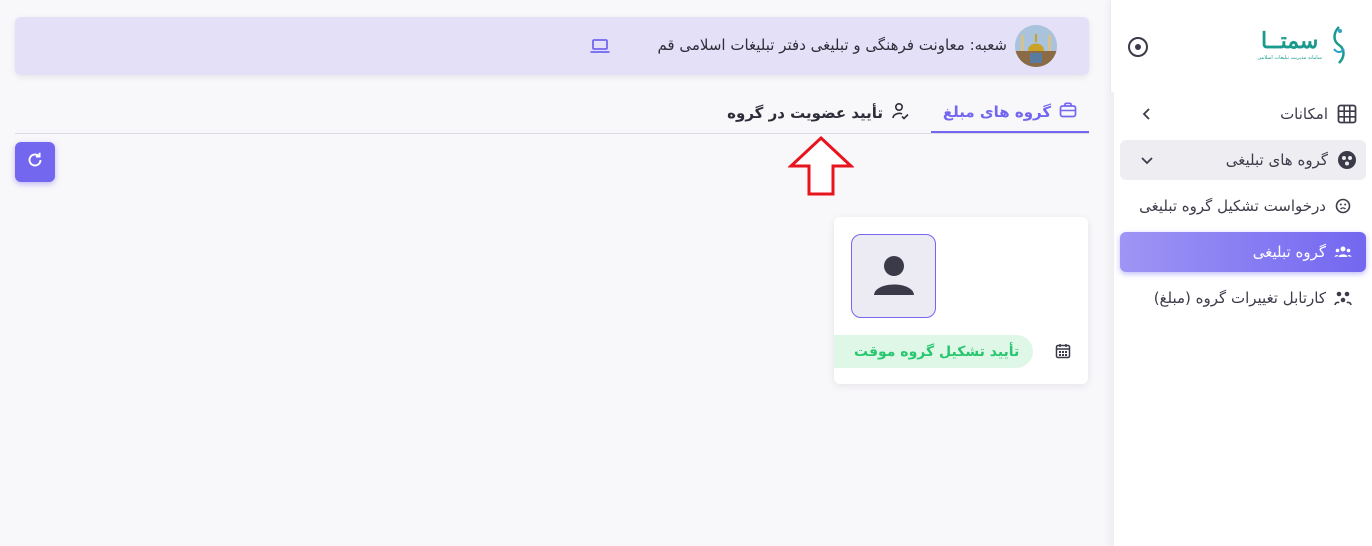  What do you see at coordinates (805, 112) in the screenshot?
I see `tab-label: تأیید عضویت در گروه` at bounding box center [805, 112].